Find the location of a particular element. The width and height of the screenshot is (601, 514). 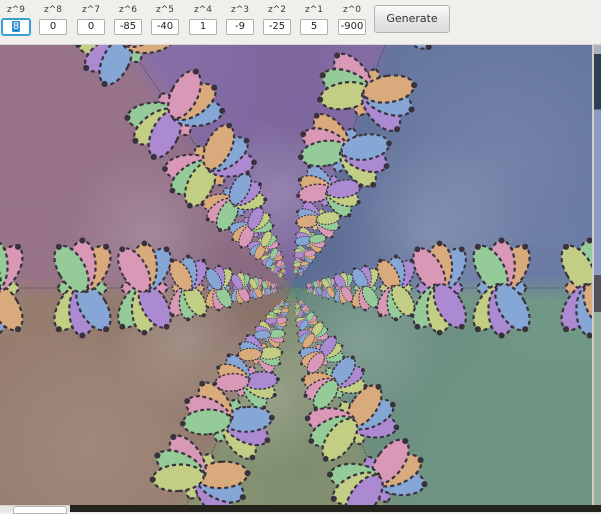

horizontal-scrollbar-thumb is located at coordinates (40, 510).